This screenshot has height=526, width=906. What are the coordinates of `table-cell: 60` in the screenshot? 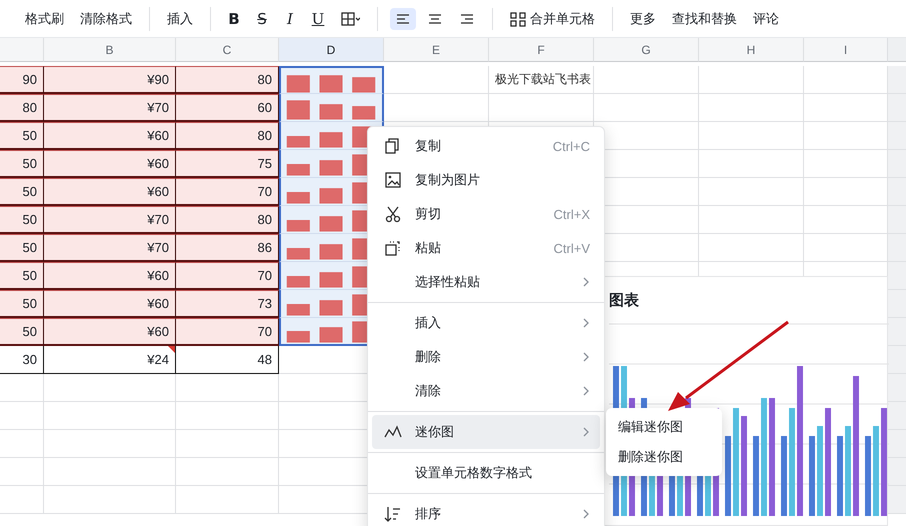 It's located at (227, 108).